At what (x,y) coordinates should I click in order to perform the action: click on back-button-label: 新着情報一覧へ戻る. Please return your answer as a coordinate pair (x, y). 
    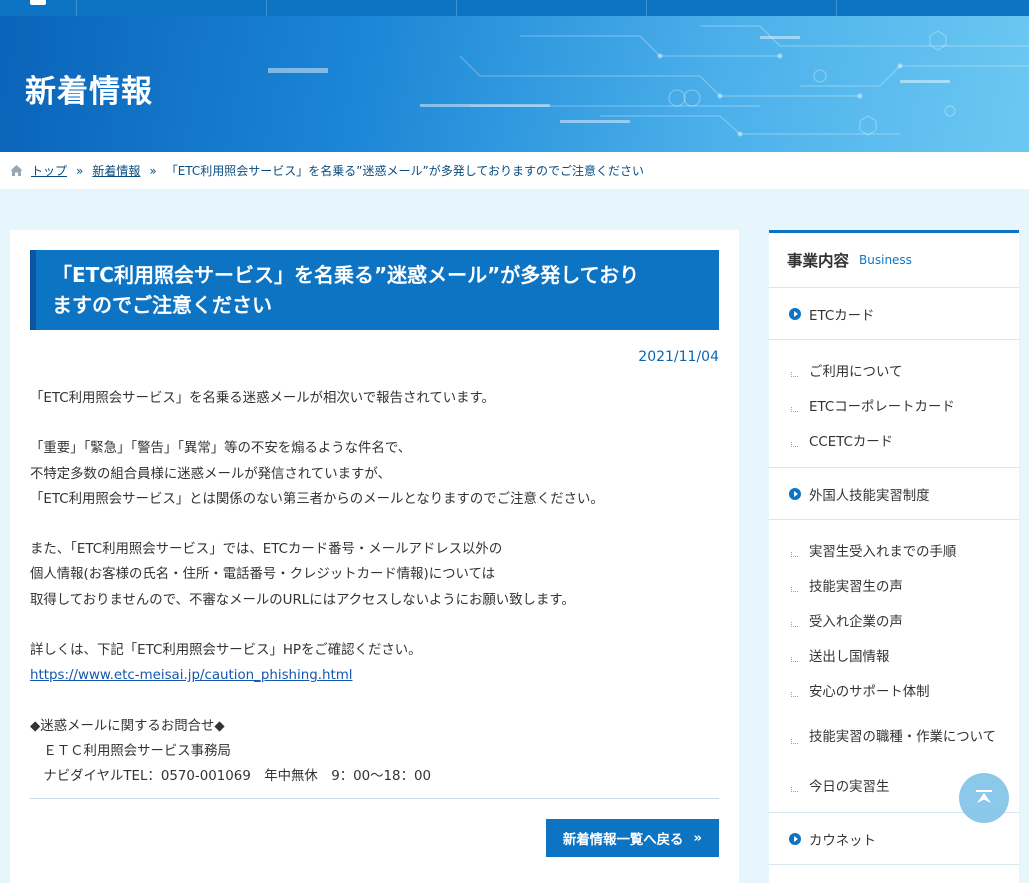
    Looking at the image, I should click on (623, 840).